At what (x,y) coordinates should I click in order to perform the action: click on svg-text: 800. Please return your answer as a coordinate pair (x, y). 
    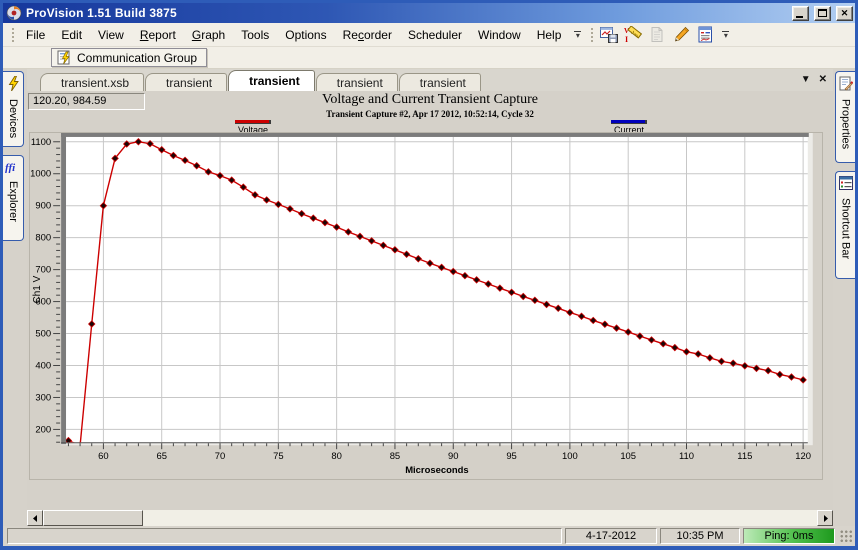
    Looking at the image, I should click on (43, 238).